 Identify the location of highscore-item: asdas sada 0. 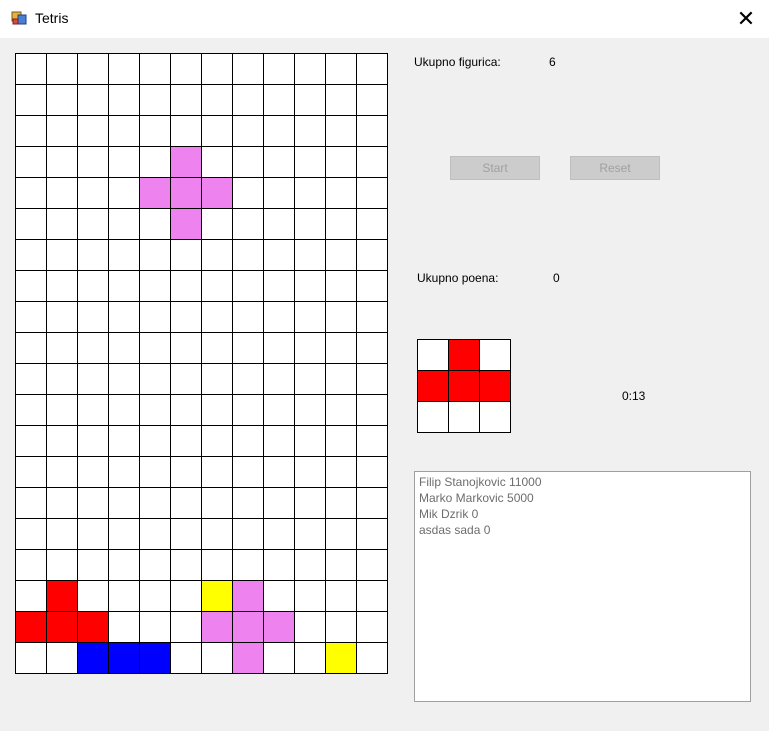
(582, 530).